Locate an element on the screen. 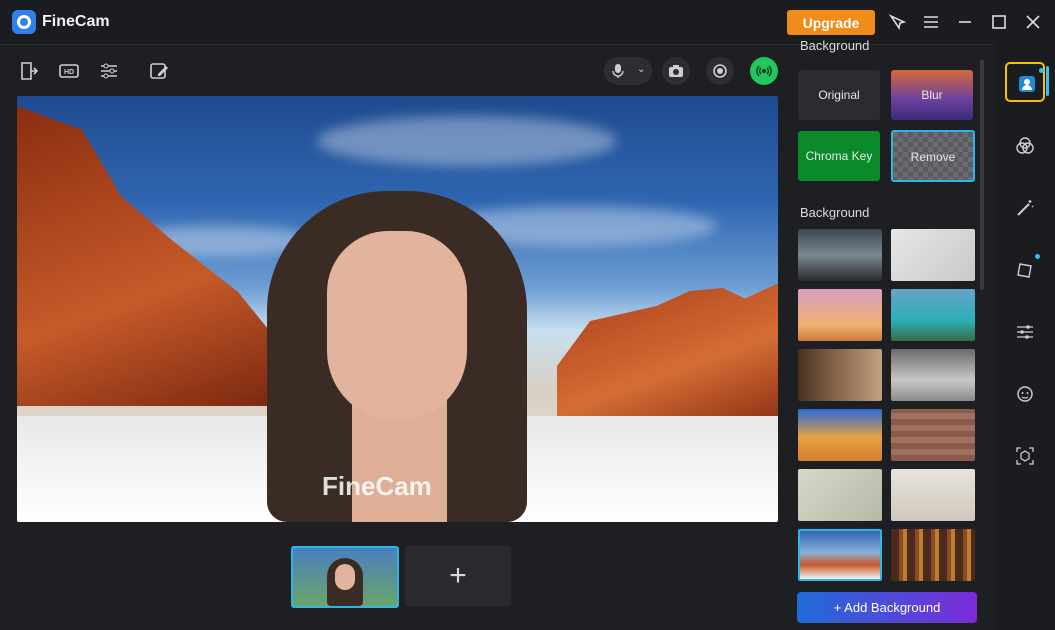  microphone-control: ⌄ is located at coordinates (628, 71).